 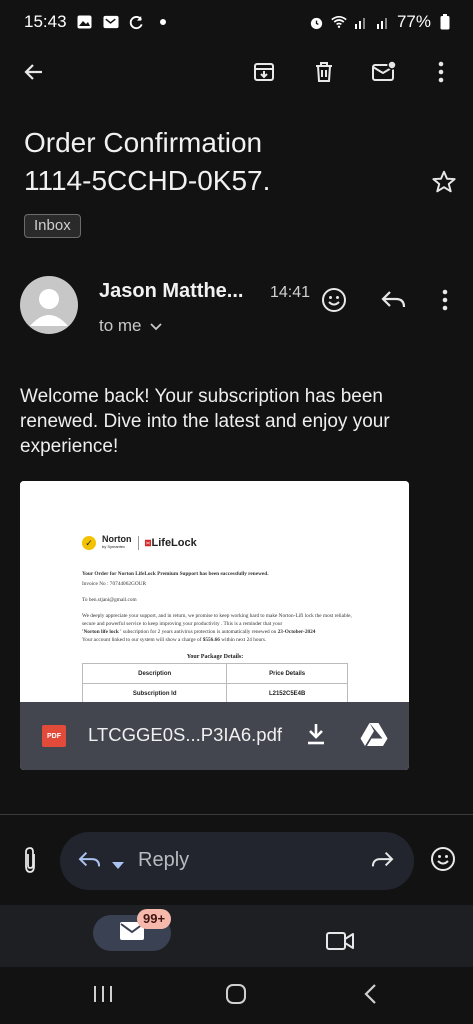 I want to click on pdf-file-icon: PDF, so click(x=54, y=736).